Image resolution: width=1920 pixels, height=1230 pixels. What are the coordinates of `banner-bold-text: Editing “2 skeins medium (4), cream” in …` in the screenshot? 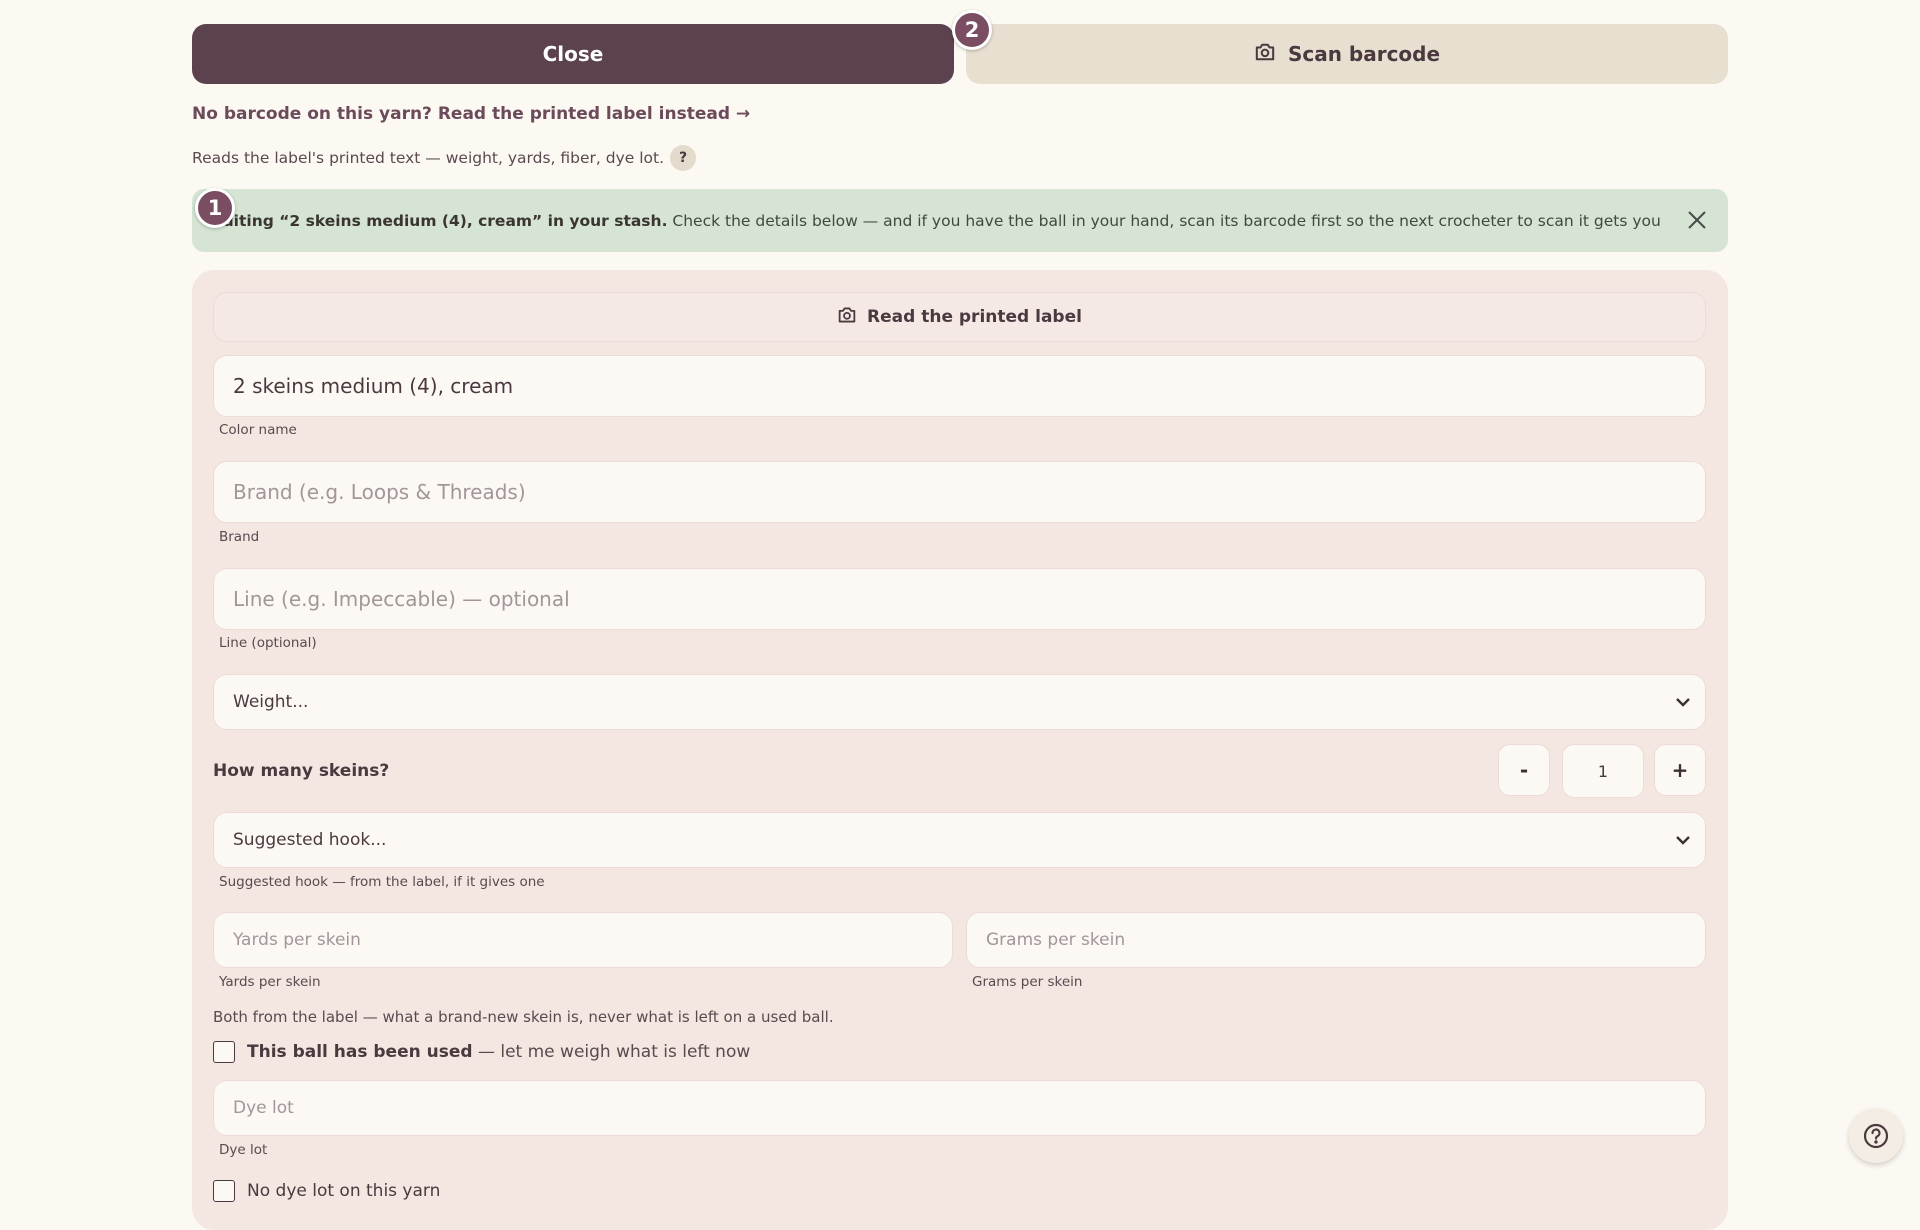 It's located at (440, 220).